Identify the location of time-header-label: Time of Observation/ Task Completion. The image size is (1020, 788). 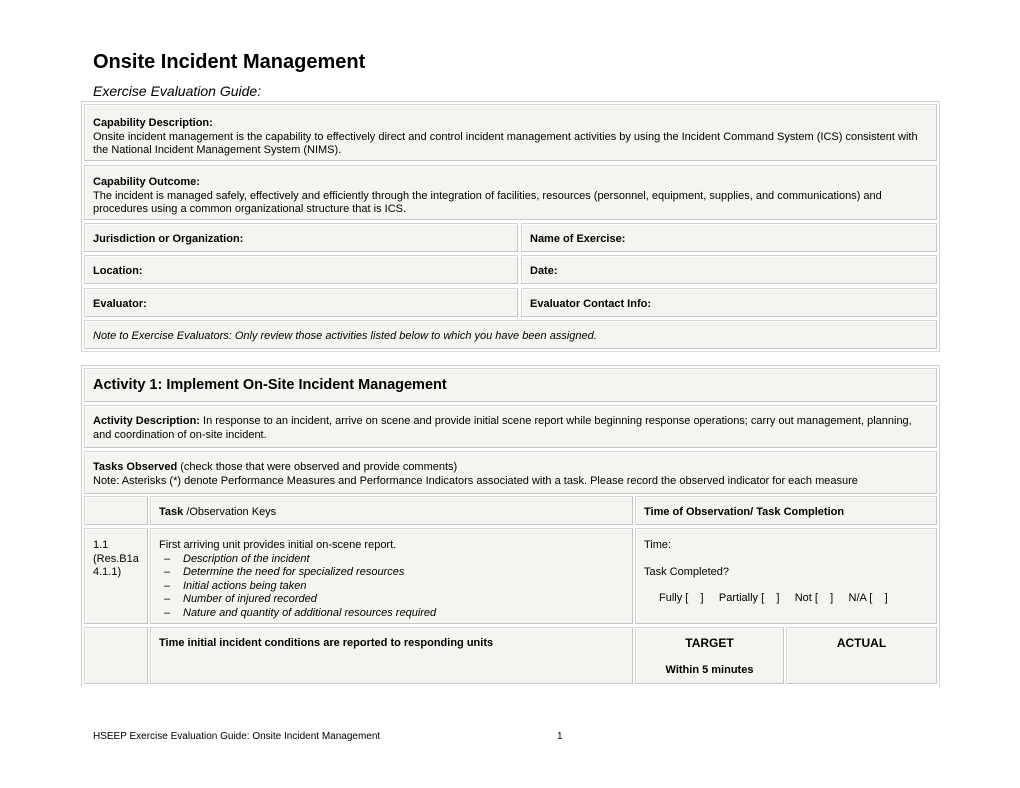
(744, 512).